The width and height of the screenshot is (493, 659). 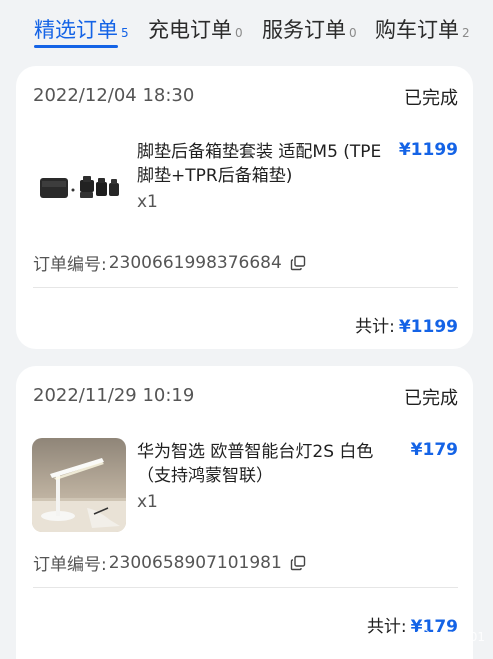 I want to click on floor-mat-set-image, so click(x=79, y=187).